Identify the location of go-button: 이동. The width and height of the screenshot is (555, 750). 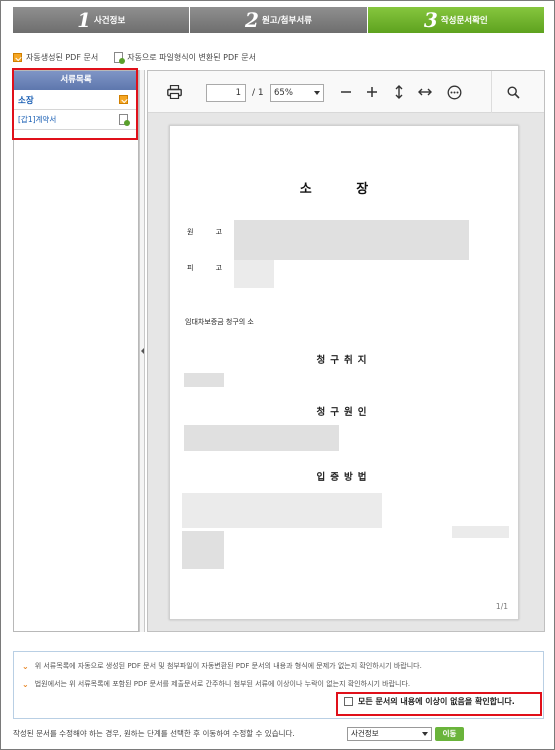
(449, 734).